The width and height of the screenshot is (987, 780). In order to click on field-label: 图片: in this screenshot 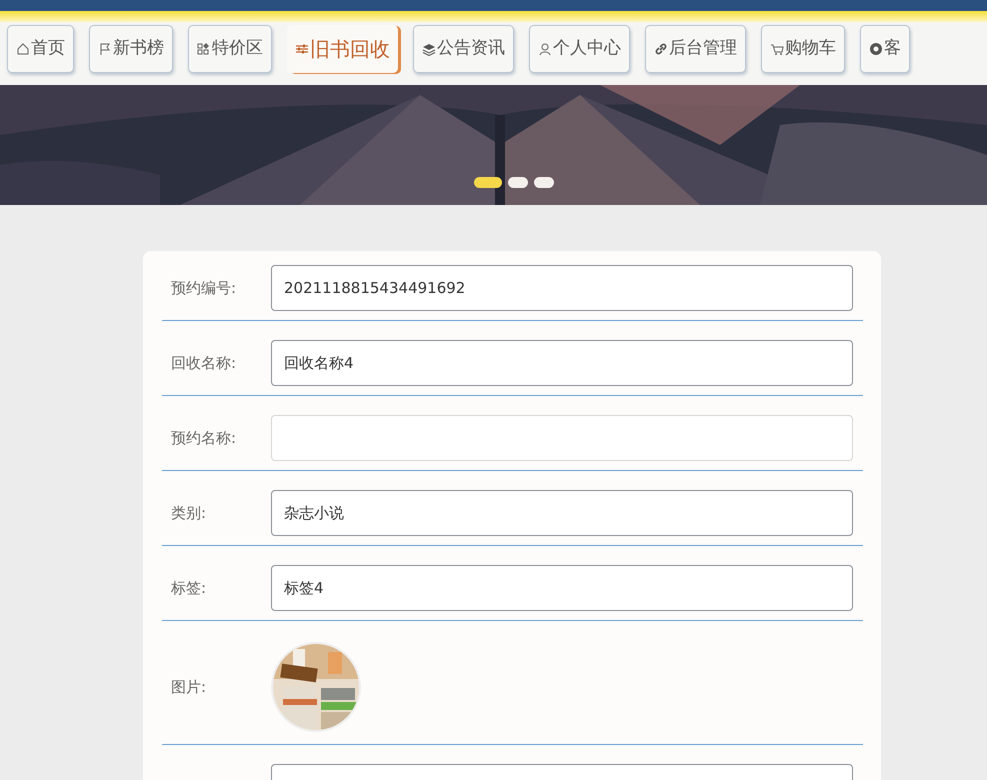, I will do `click(189, 687)`.